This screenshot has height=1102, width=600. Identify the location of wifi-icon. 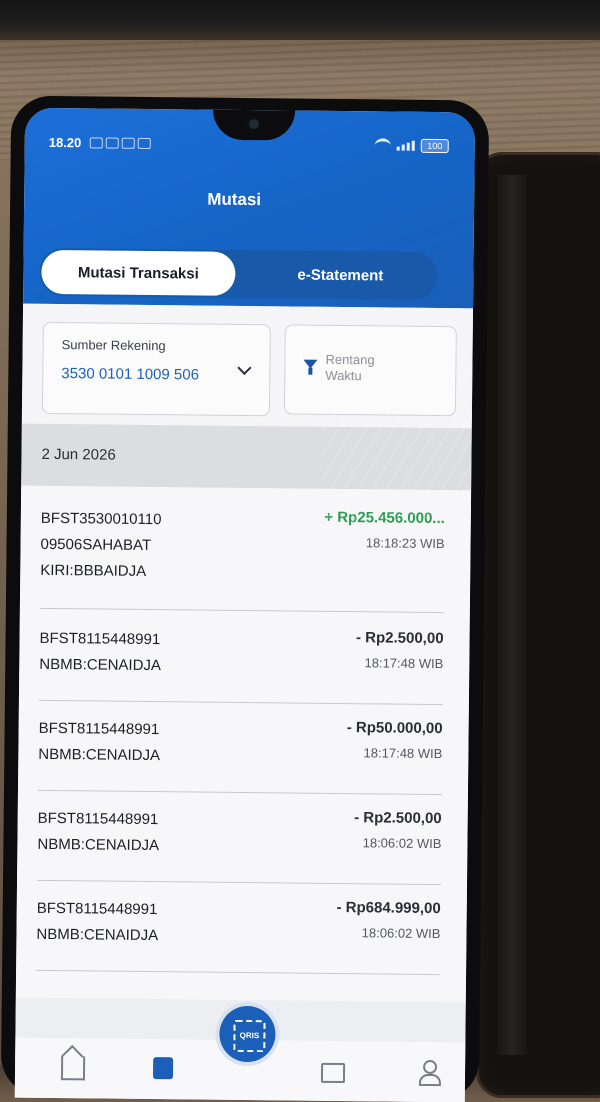
(382, 145).